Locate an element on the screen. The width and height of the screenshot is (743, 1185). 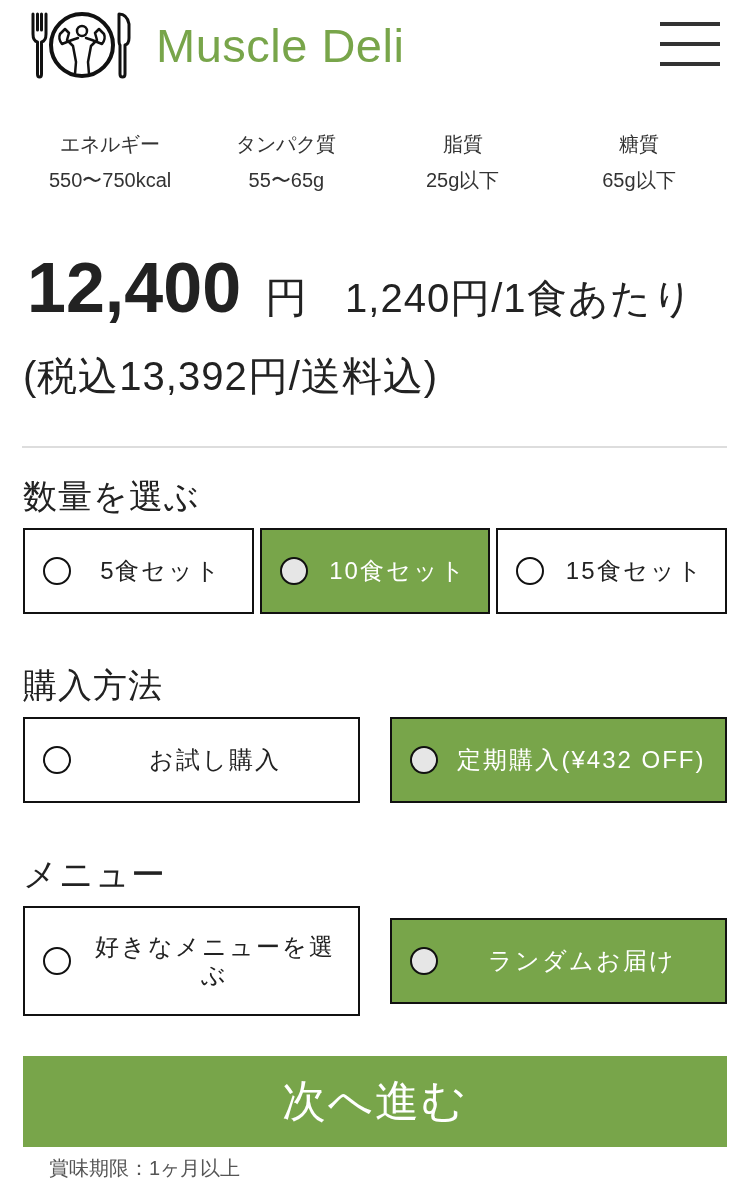
per-meal-price: 1,240円/1食あたり is located at coordinates (519, 298).